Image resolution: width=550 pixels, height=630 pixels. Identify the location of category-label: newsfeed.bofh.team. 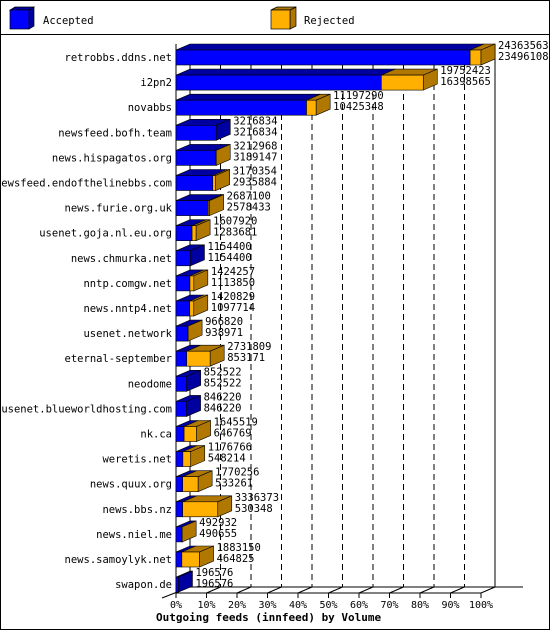
(115, 133).